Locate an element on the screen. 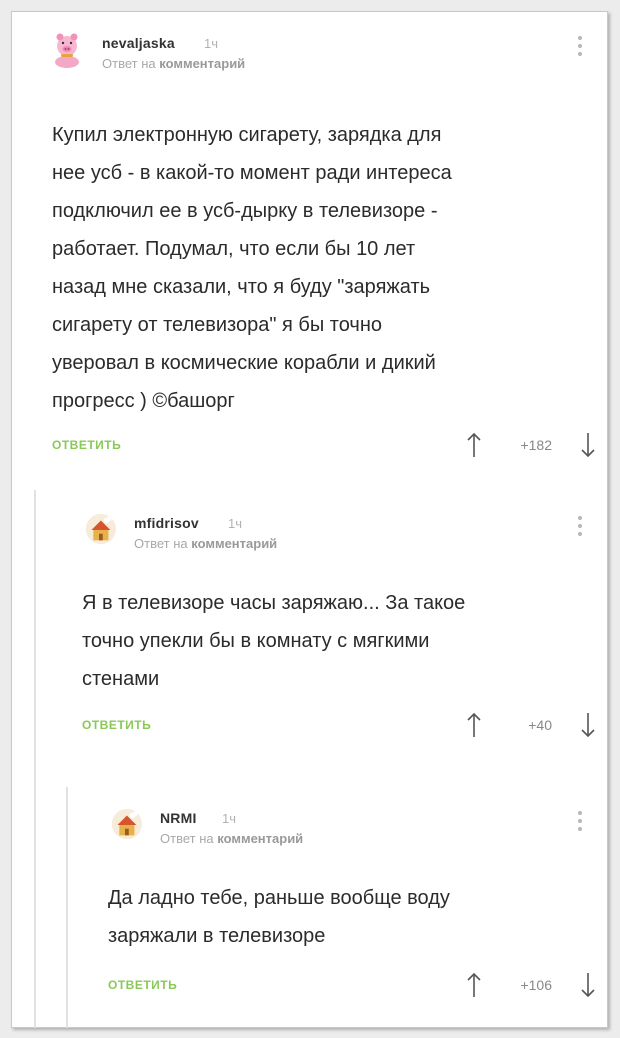 Image resolution: width=620 pixels, height=1038 pixels. username: mfidrisov is located at coordinates (166, 523).